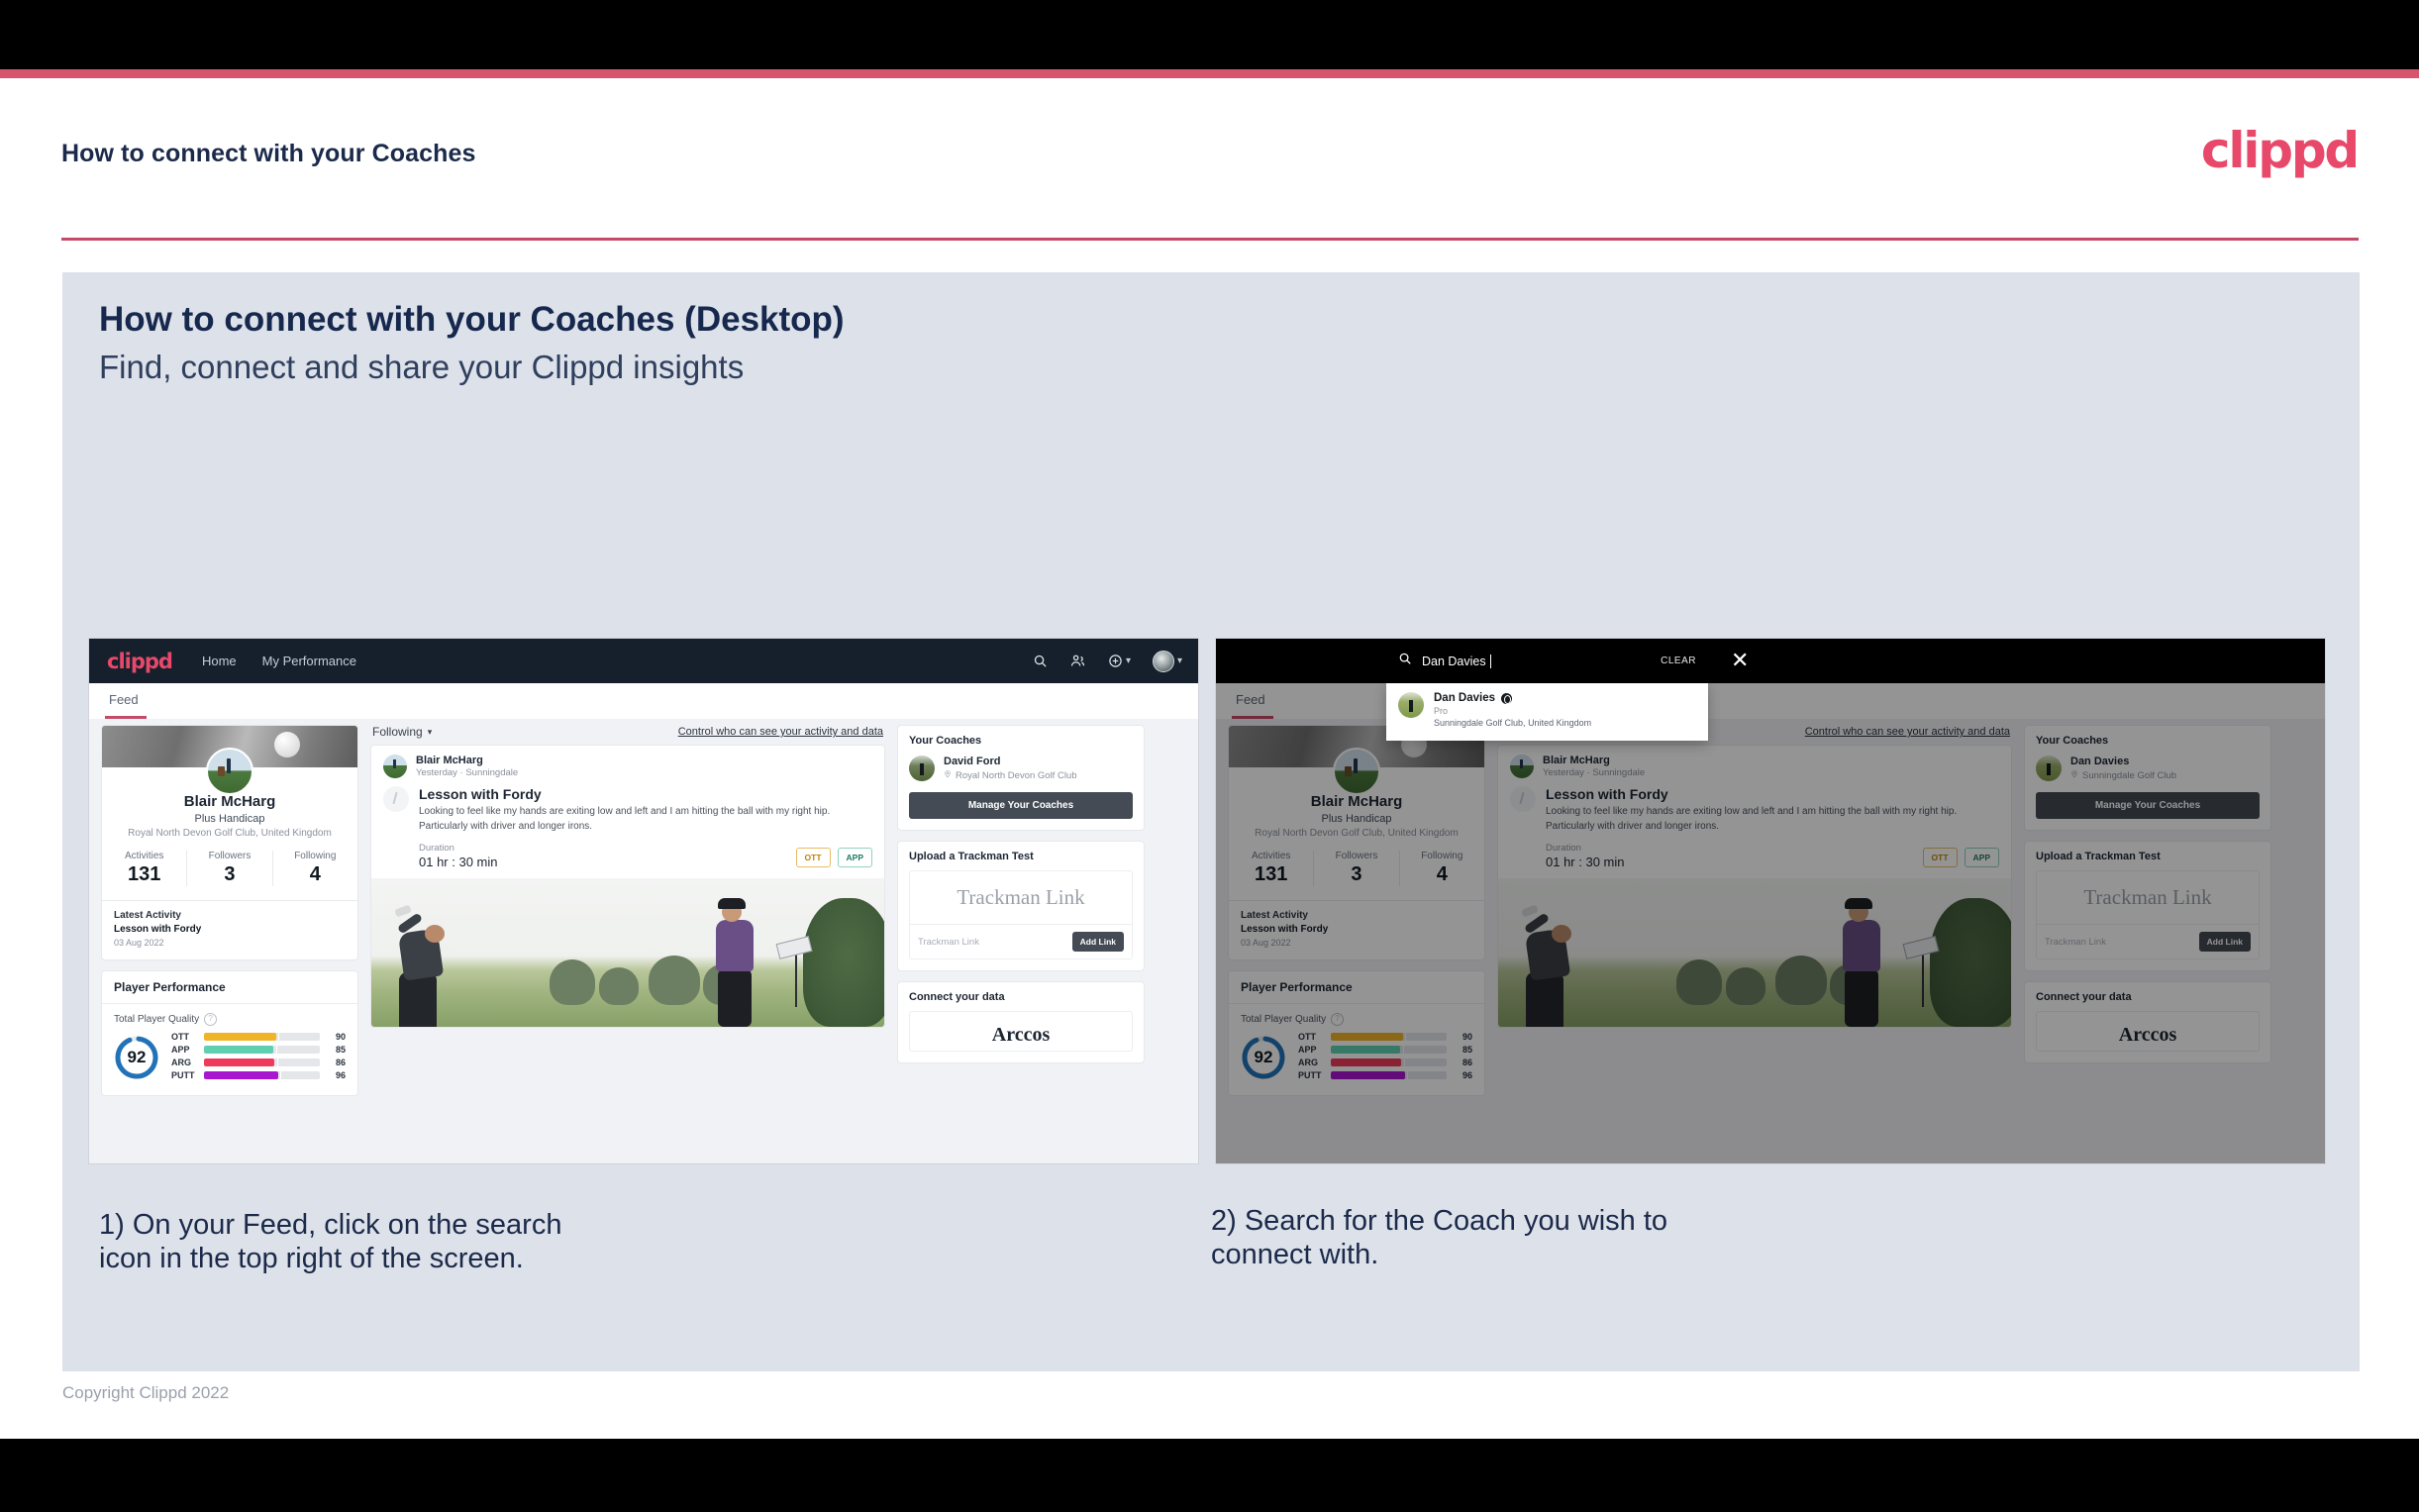 This screenshot has width=2419, height=1512. What do you see at coordinates (737, 958) in the screenshot?
I see `coach-observing` at bounding box center [737, 958].